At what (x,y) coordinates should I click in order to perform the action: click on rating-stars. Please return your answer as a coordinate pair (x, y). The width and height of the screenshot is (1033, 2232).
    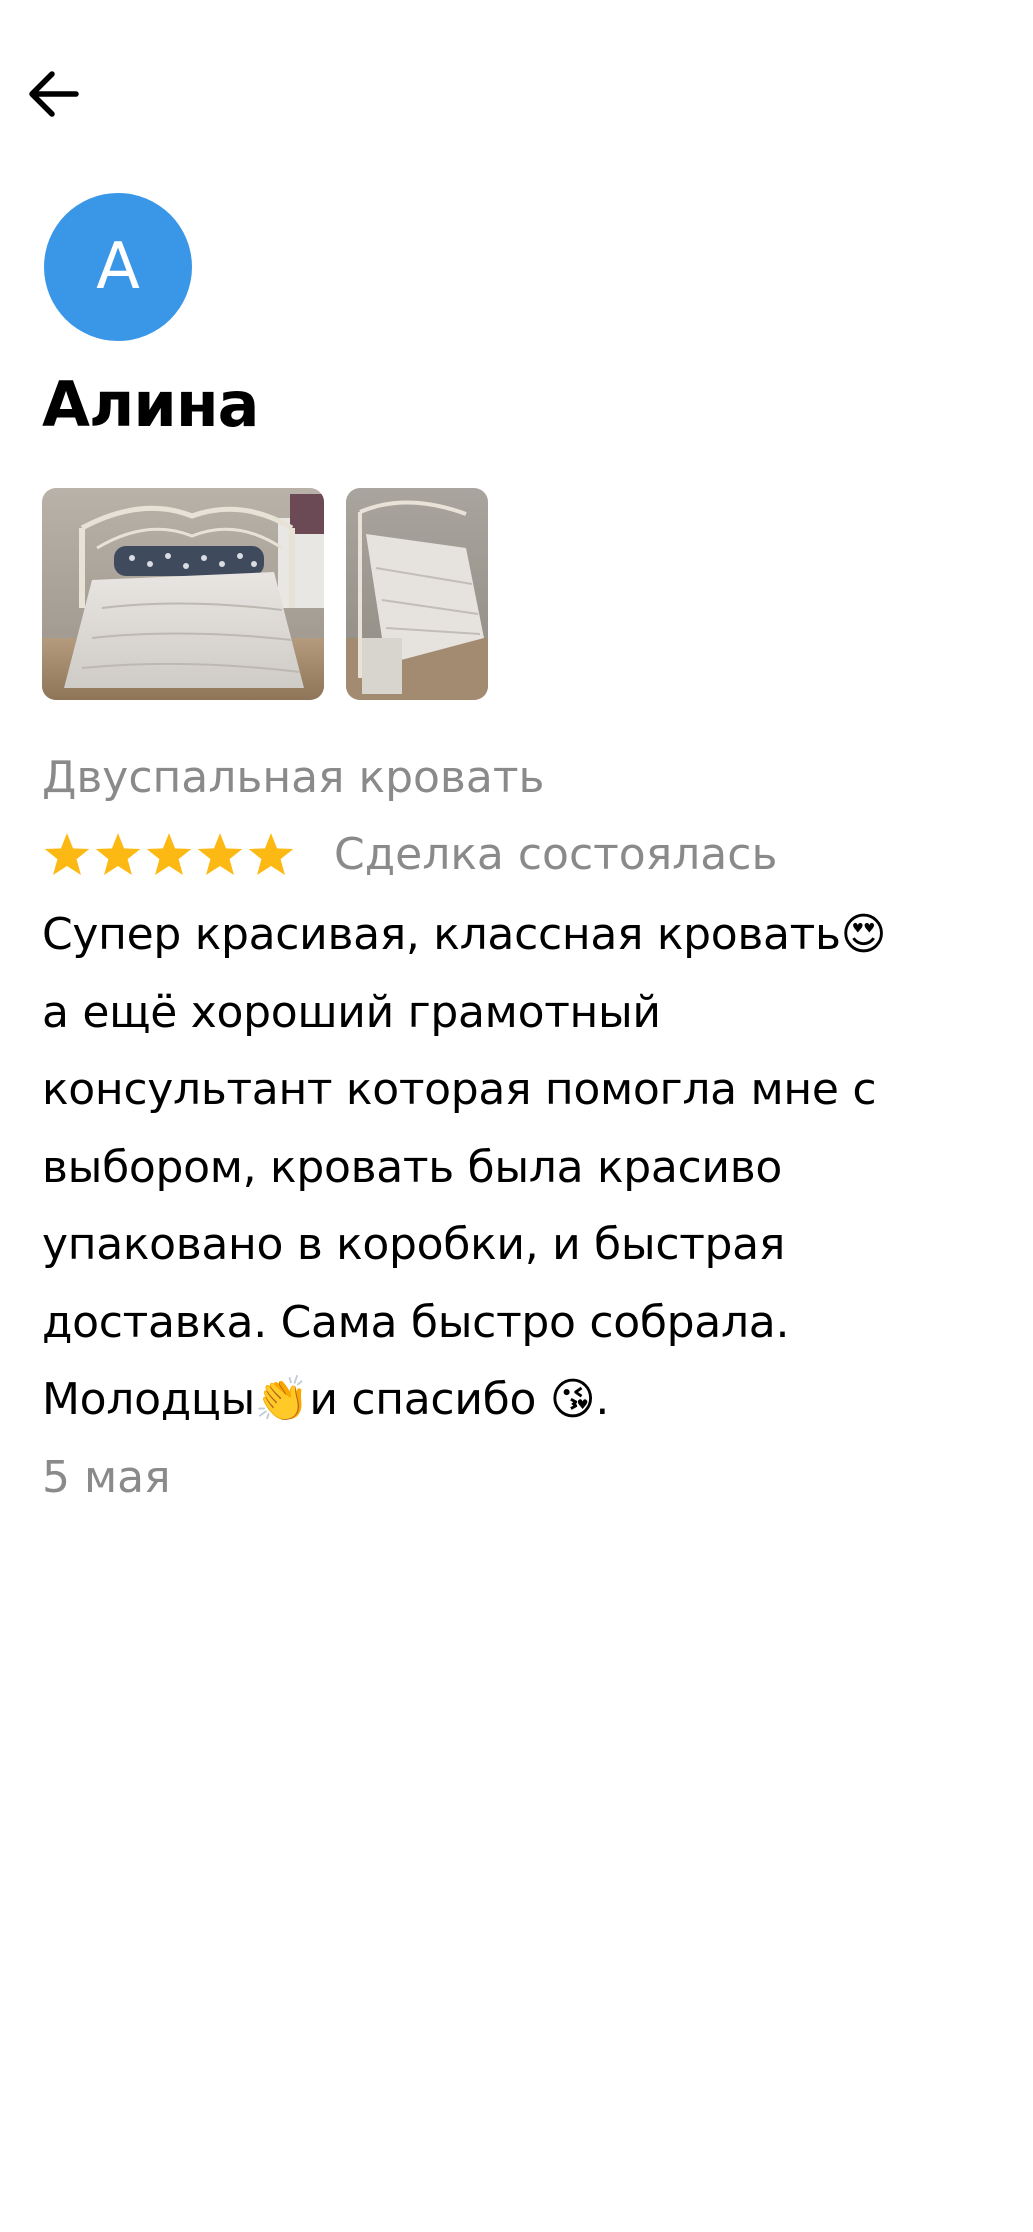
    Looking at the image, I should click on (169, 855).